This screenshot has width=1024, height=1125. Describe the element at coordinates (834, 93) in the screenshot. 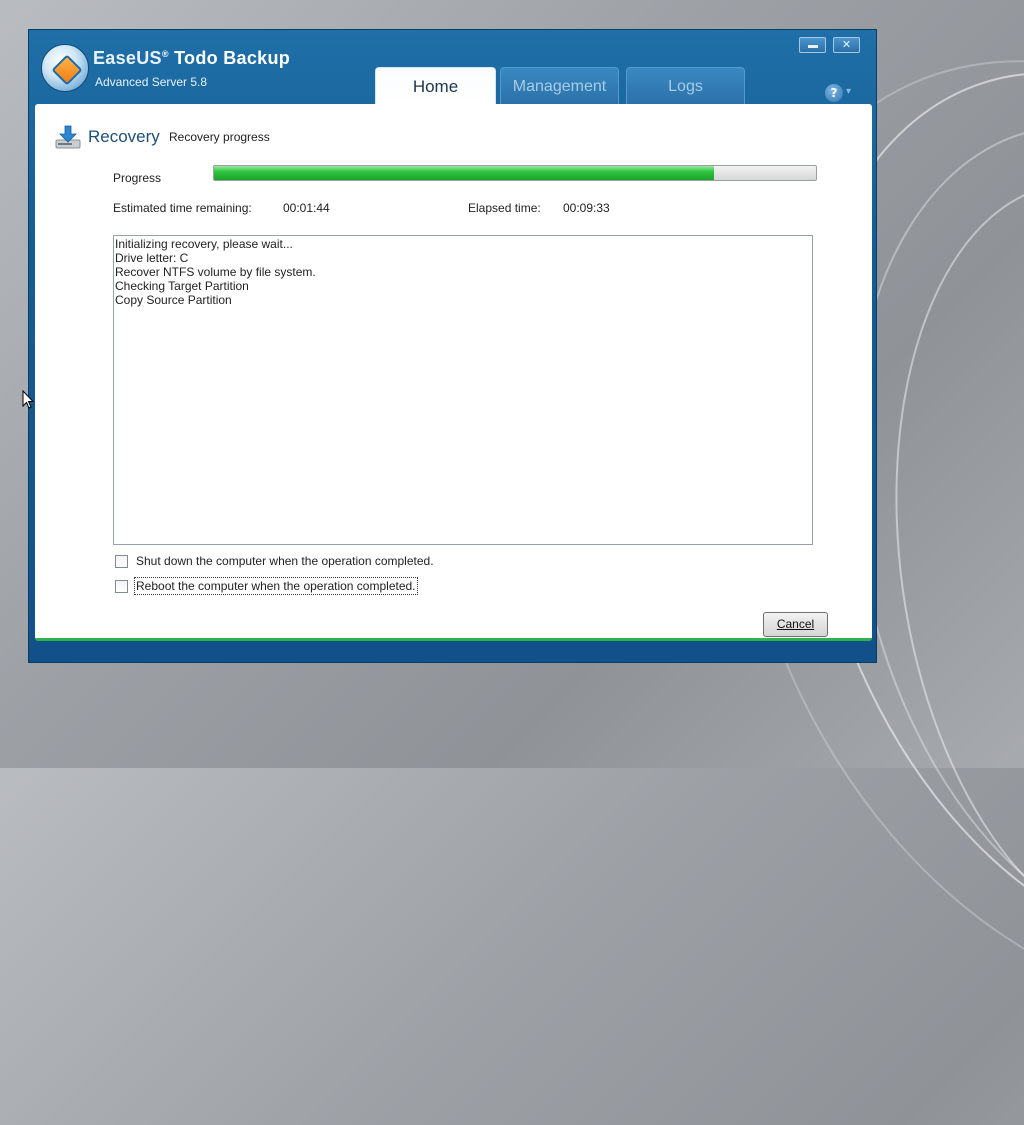

I see `help-icon: ?` at that location.